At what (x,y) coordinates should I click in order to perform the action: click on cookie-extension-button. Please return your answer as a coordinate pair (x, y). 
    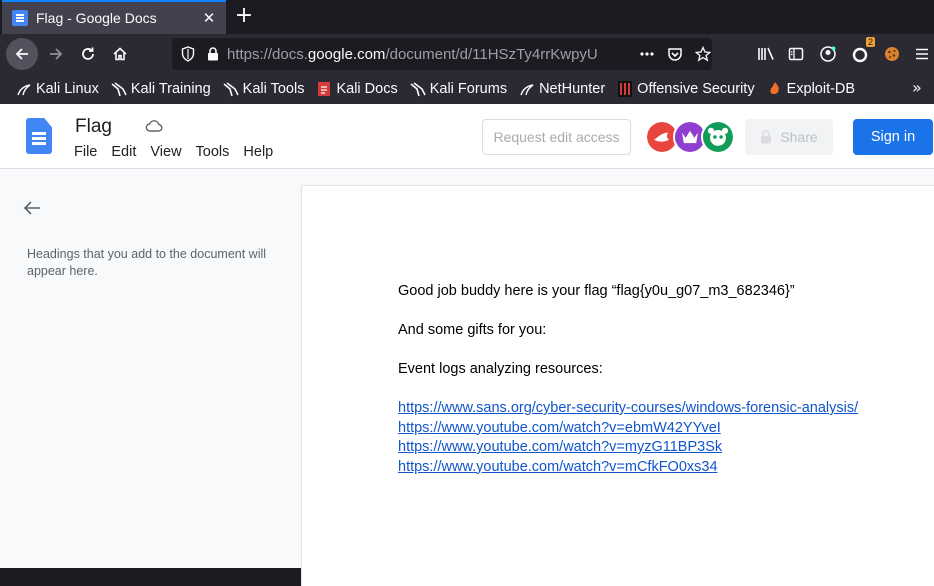
    Looking at the image, I should click on (892, 54).